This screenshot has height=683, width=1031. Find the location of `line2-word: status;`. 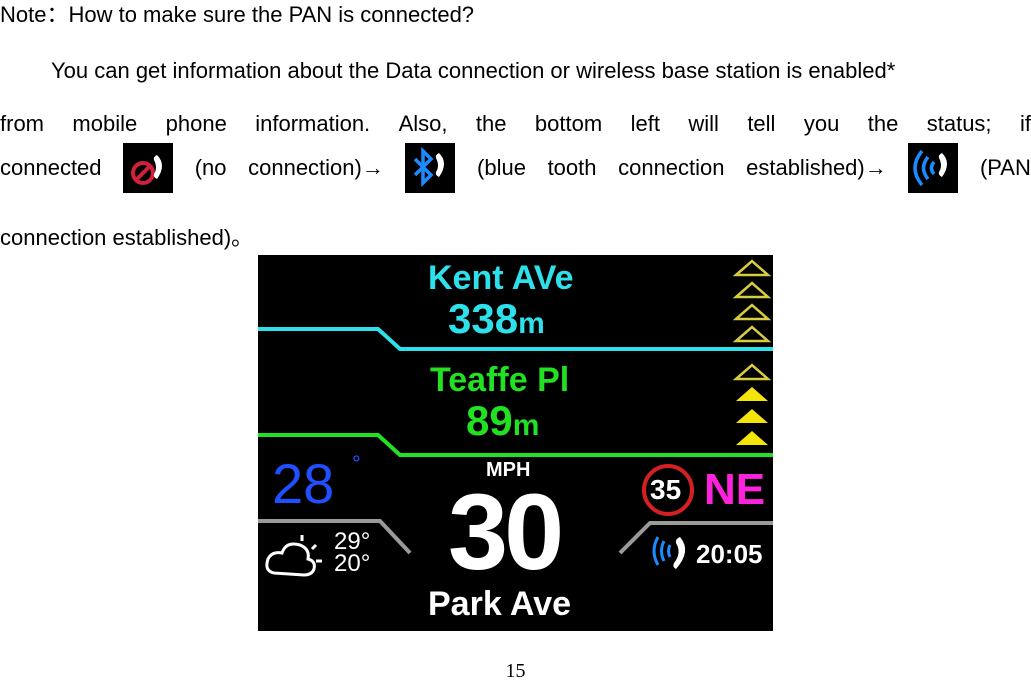

line2-word: status; is located at coordinates (959, 123).